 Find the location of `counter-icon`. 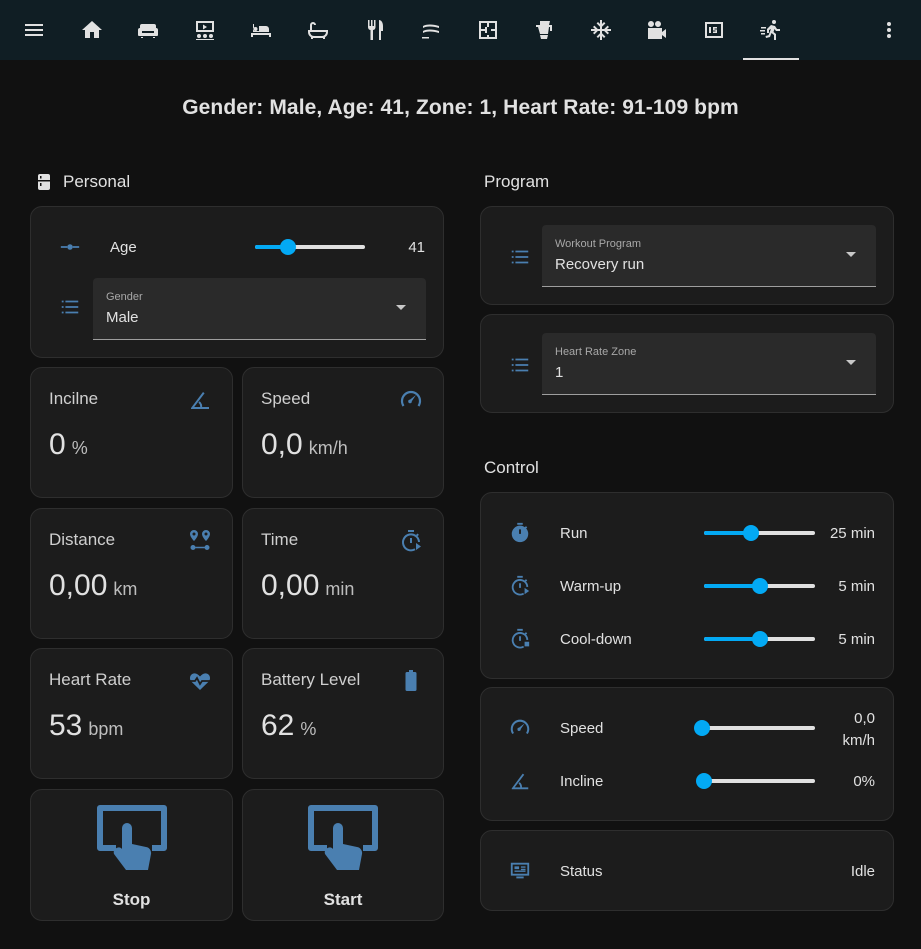

counter-icon is located at coordinates (714, 30).